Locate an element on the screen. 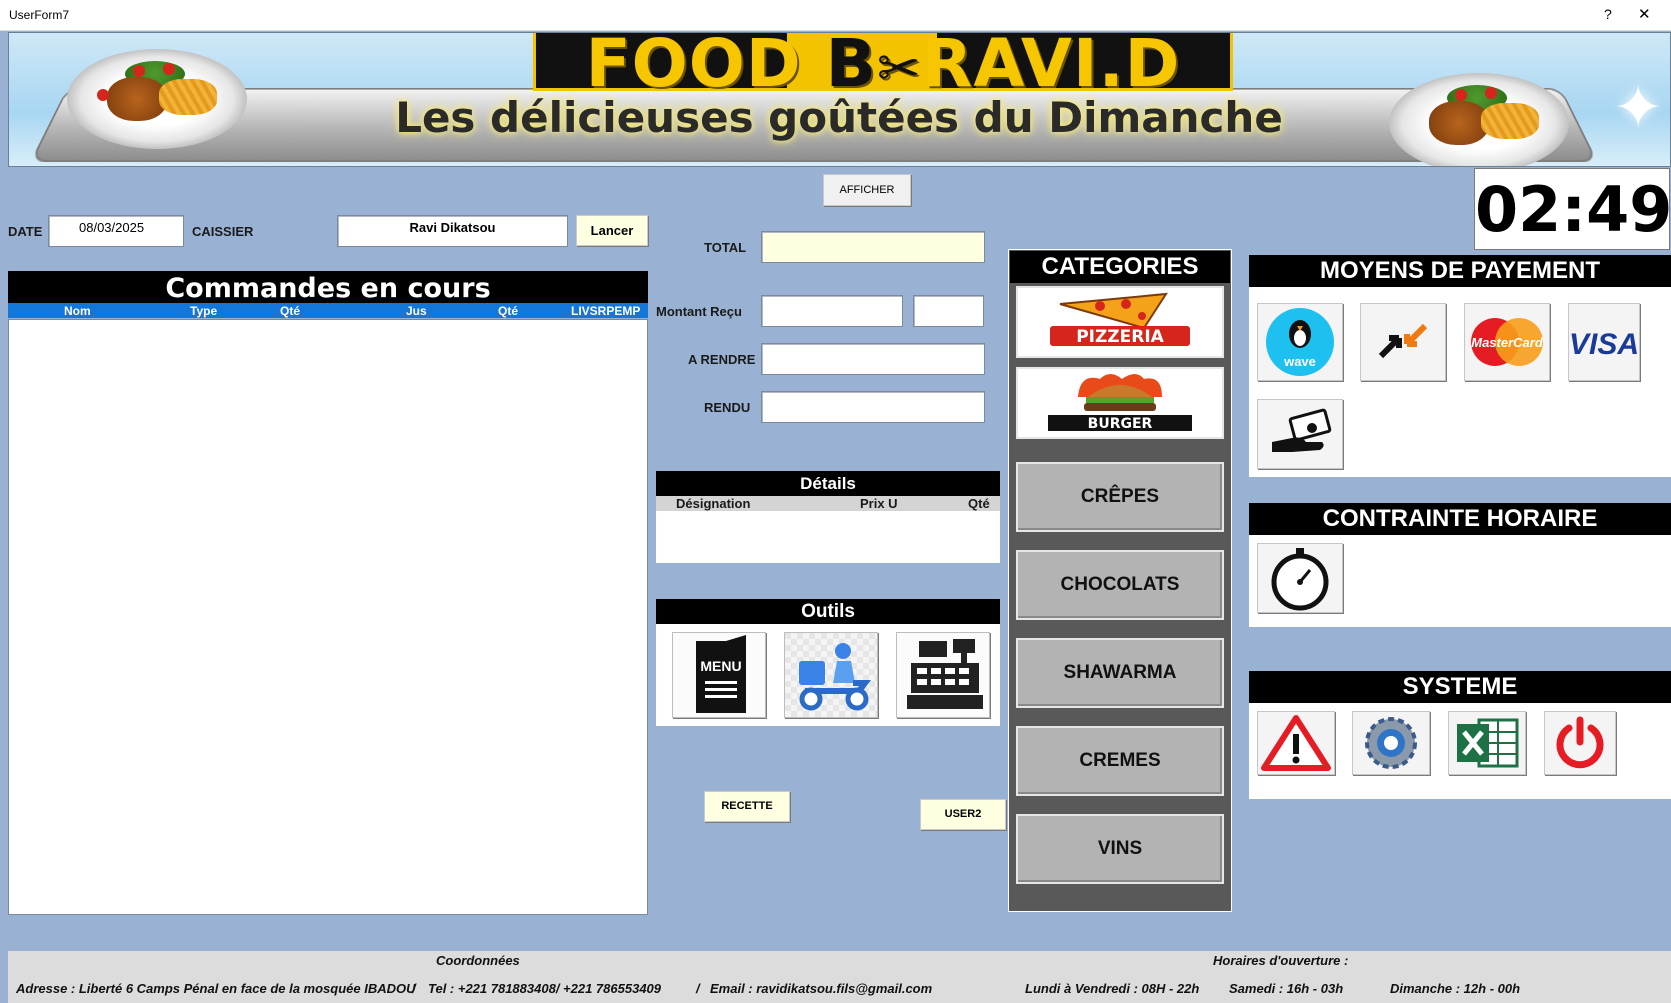 Image resolution: width=1671 pixels, height=1003 pixels. col-prix-u: Prix U is located at coordinates (879, 503).